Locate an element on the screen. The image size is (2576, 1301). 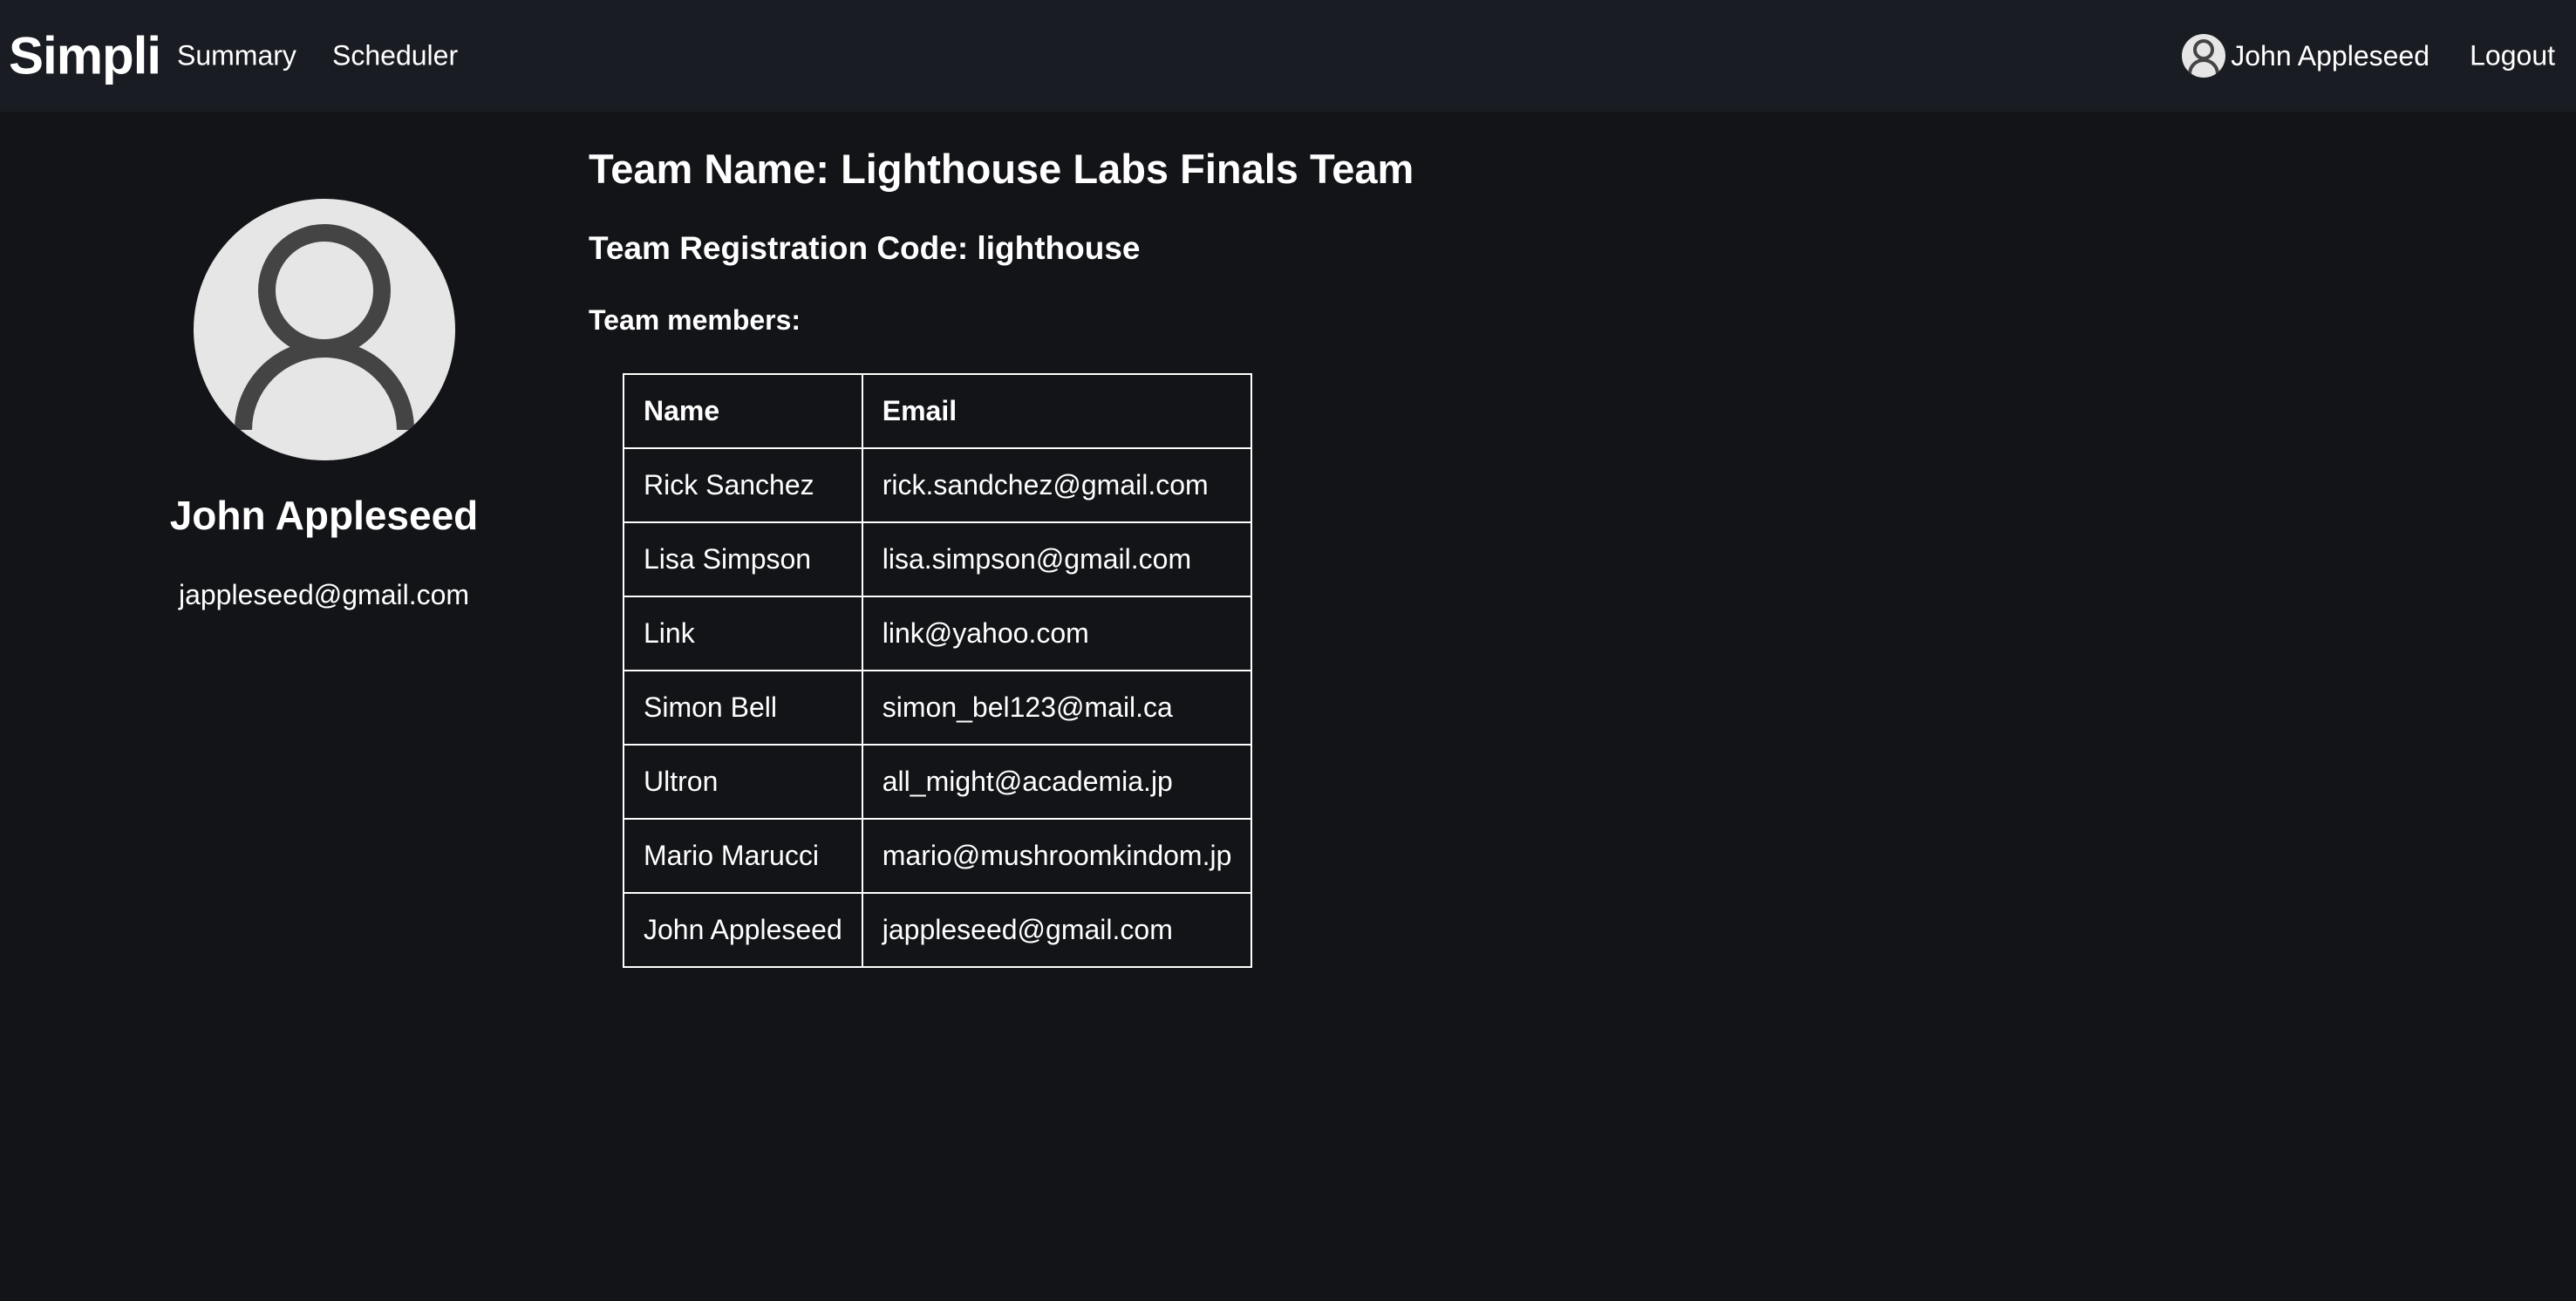
member-email: link@yahoo.com is located at coordinates (1057, 633).